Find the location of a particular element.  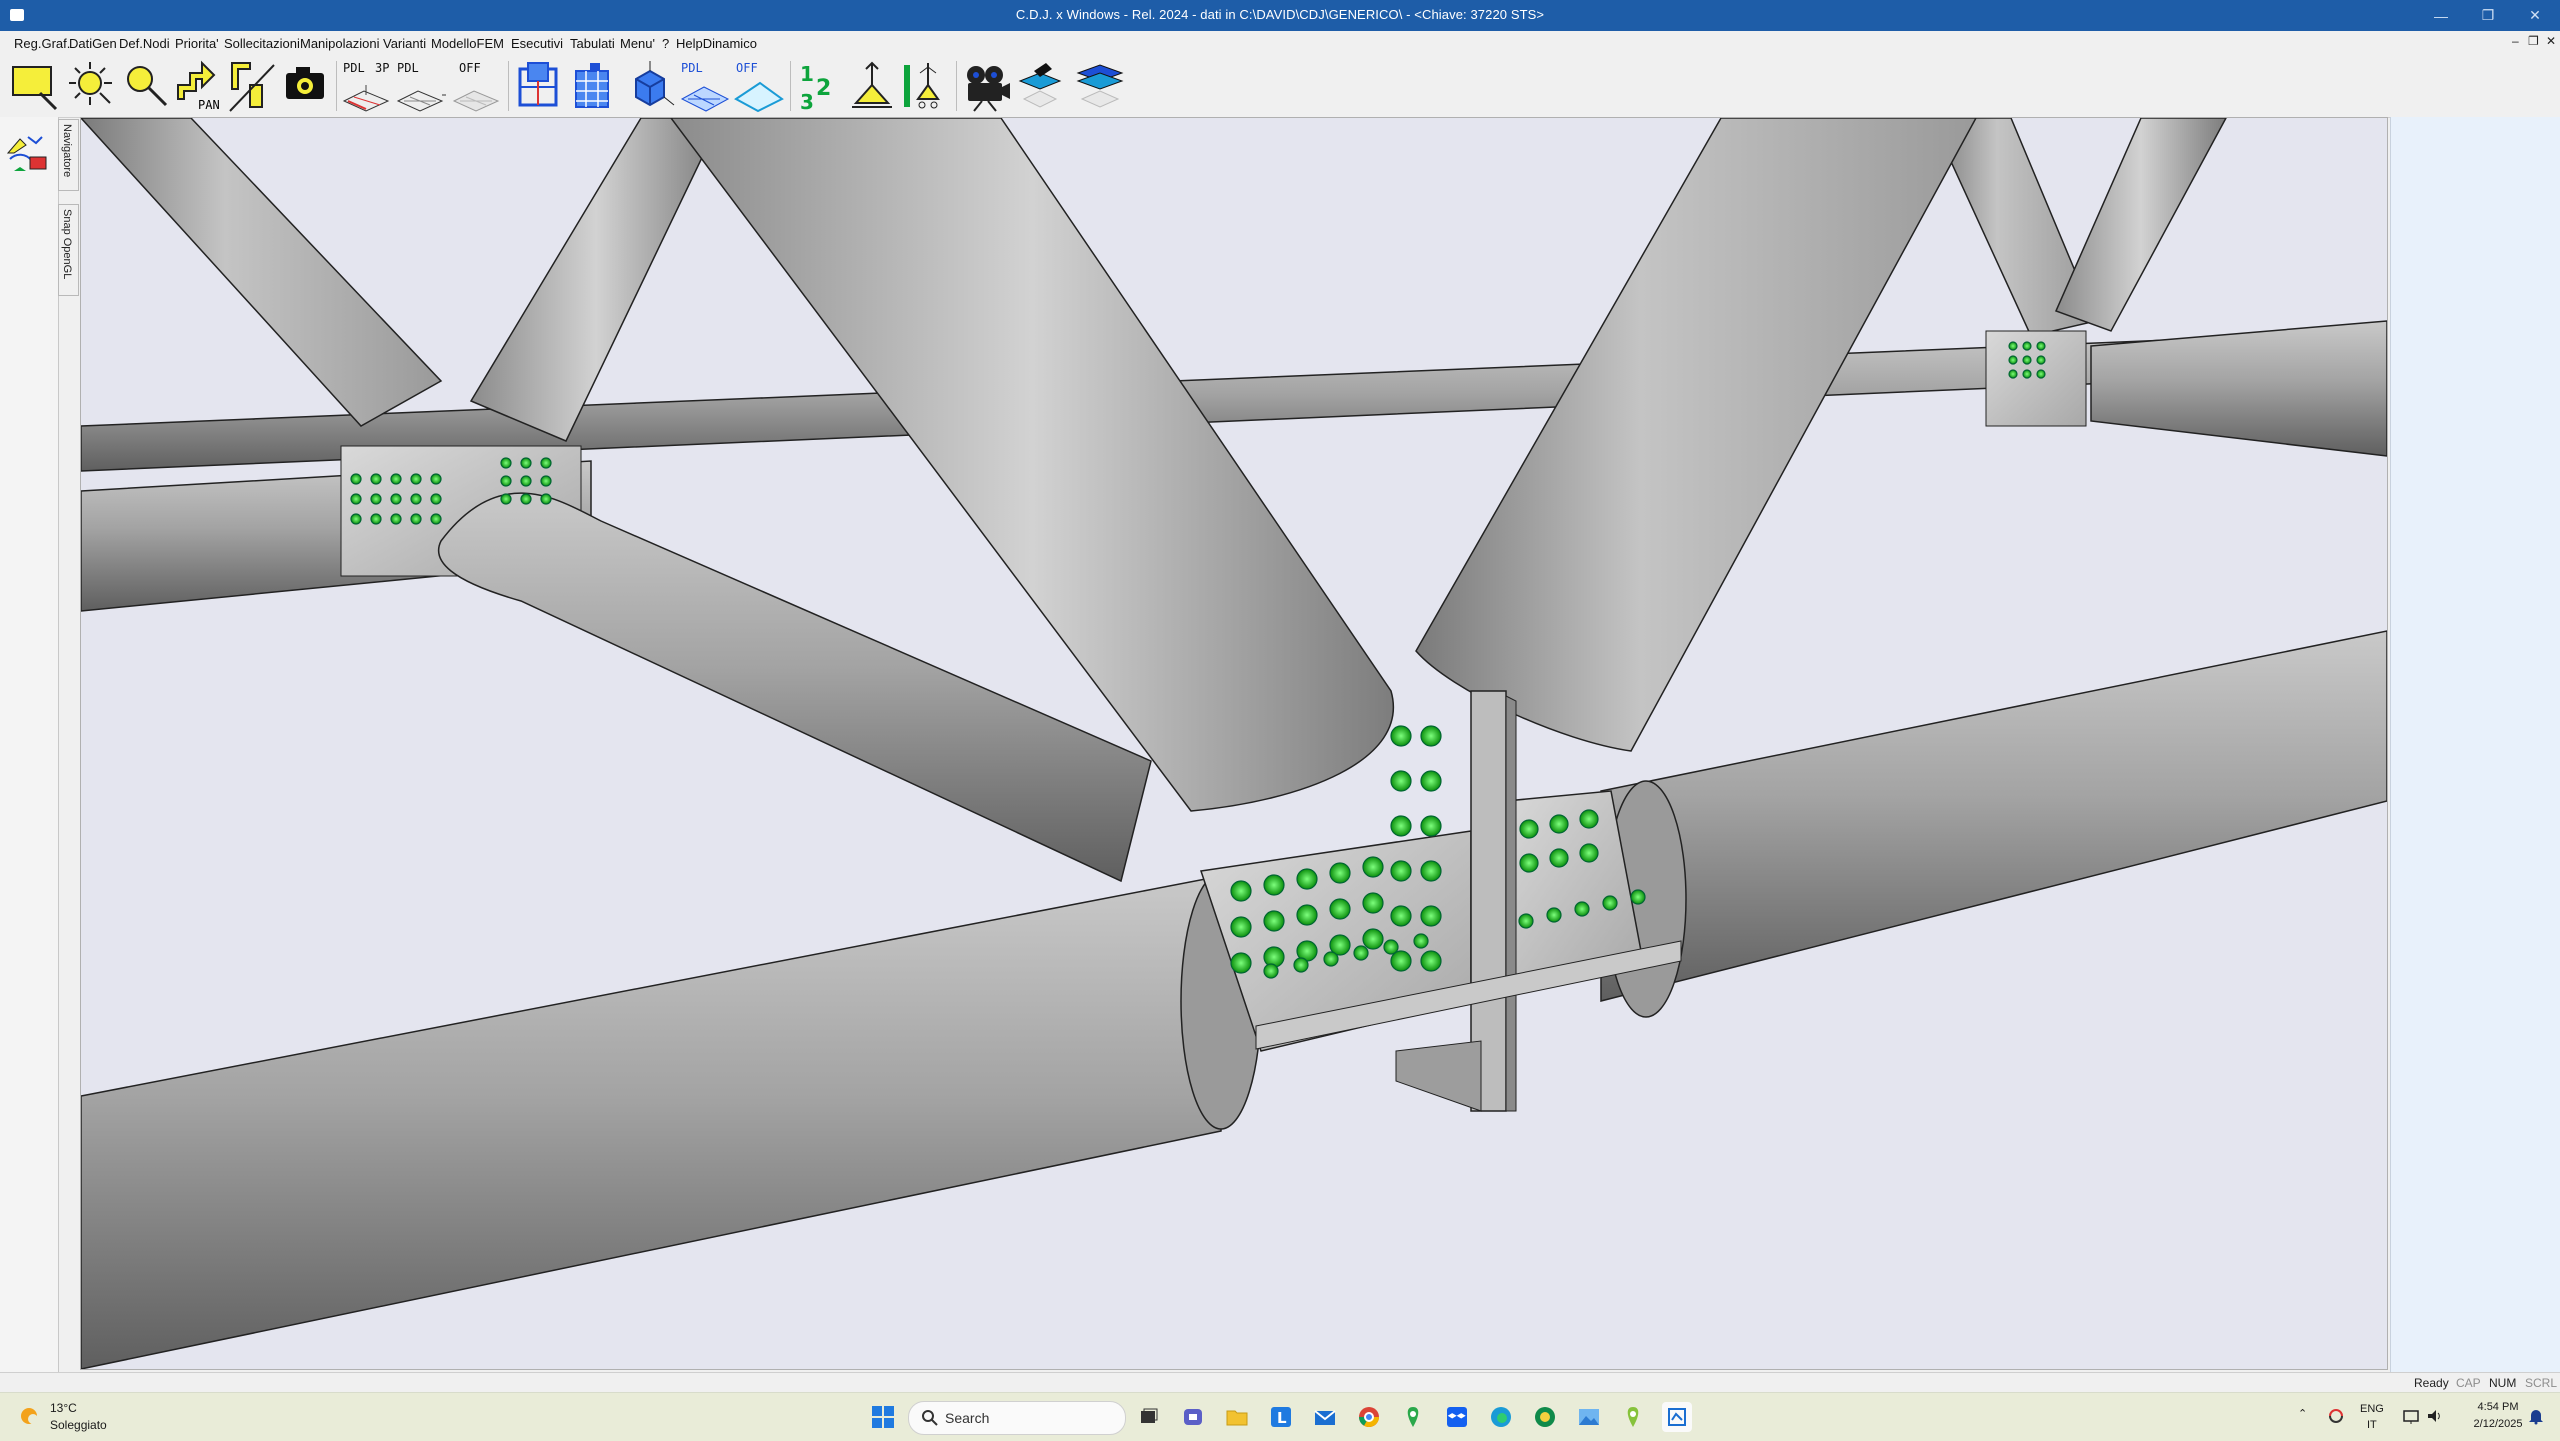

menu-menu: Menu' is located at coordinates (637, 43).